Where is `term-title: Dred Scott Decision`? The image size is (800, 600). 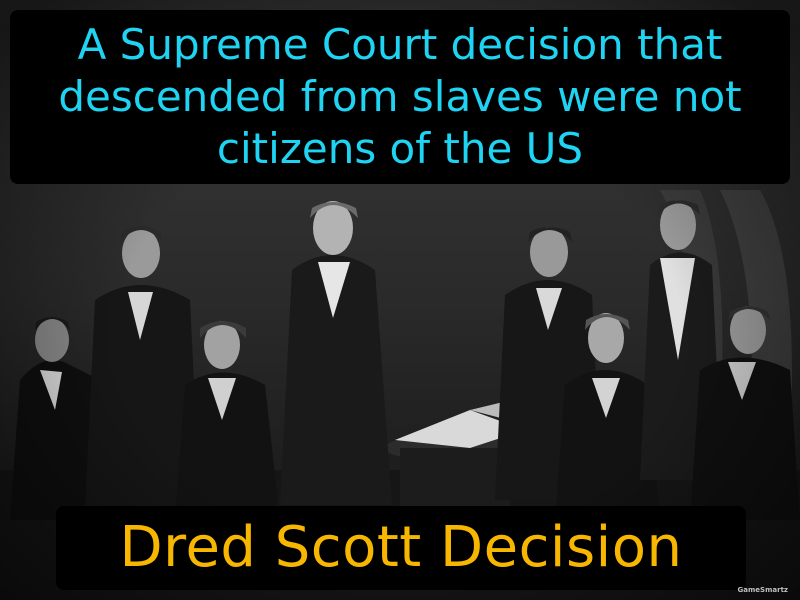
term-title: Dred Scott Decision is located at coordinates (401, 547).